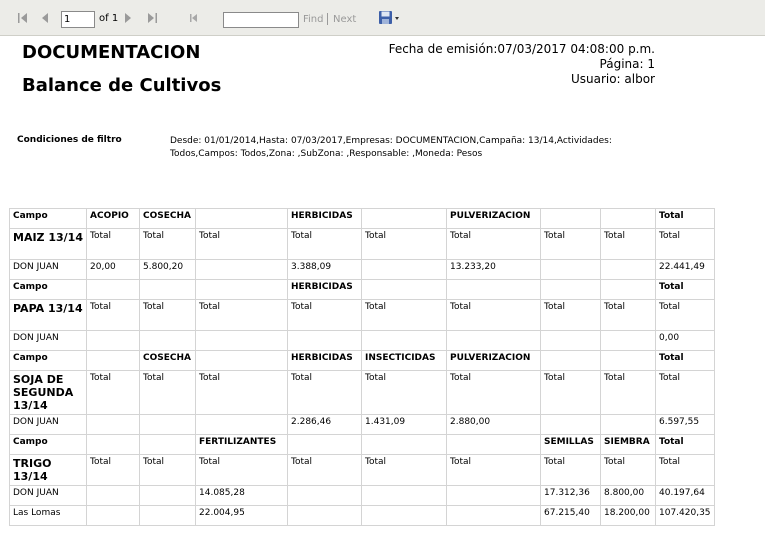  What do you see at coordinates (261, 20) in the screenshot?
I see `find-text-input` at bounding box center [261, 20].